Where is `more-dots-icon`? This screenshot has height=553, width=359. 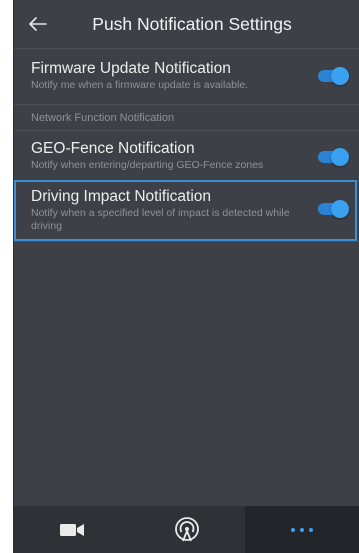 more-dots-icon is located at coordinates (302, 529).